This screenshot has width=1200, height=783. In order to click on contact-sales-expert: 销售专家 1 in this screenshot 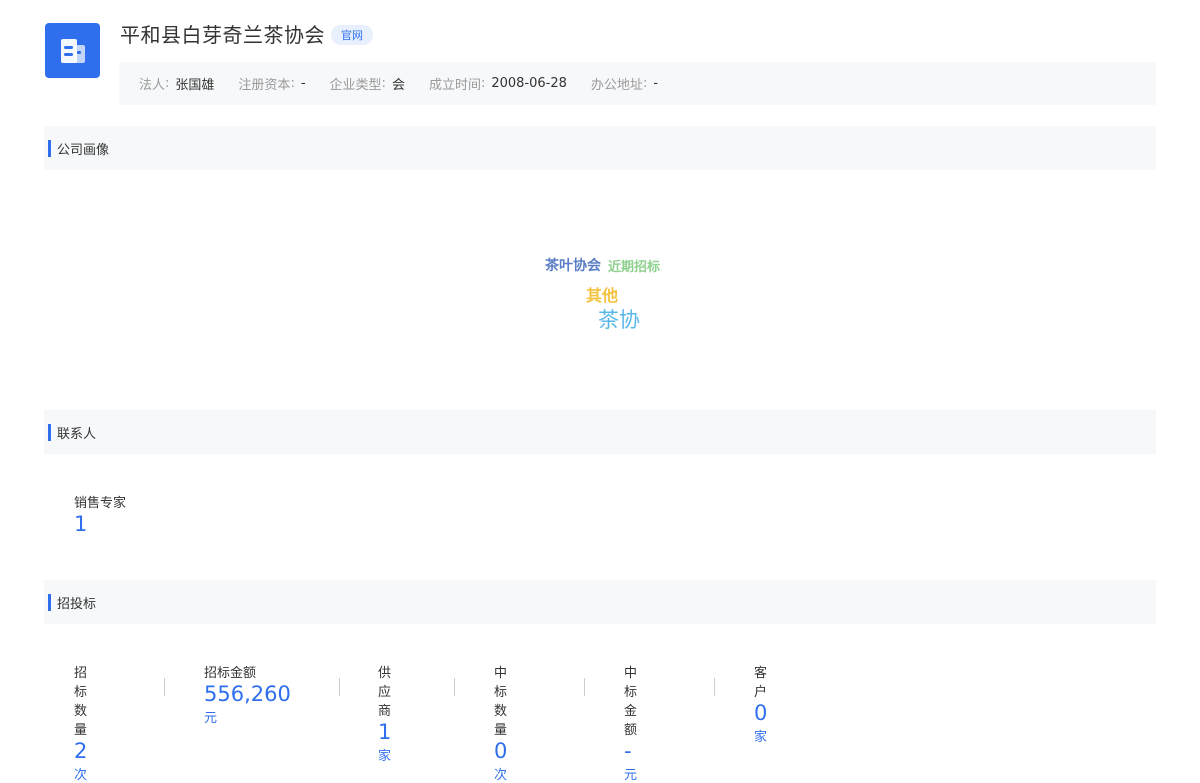, I will do `click(100, 514)`.